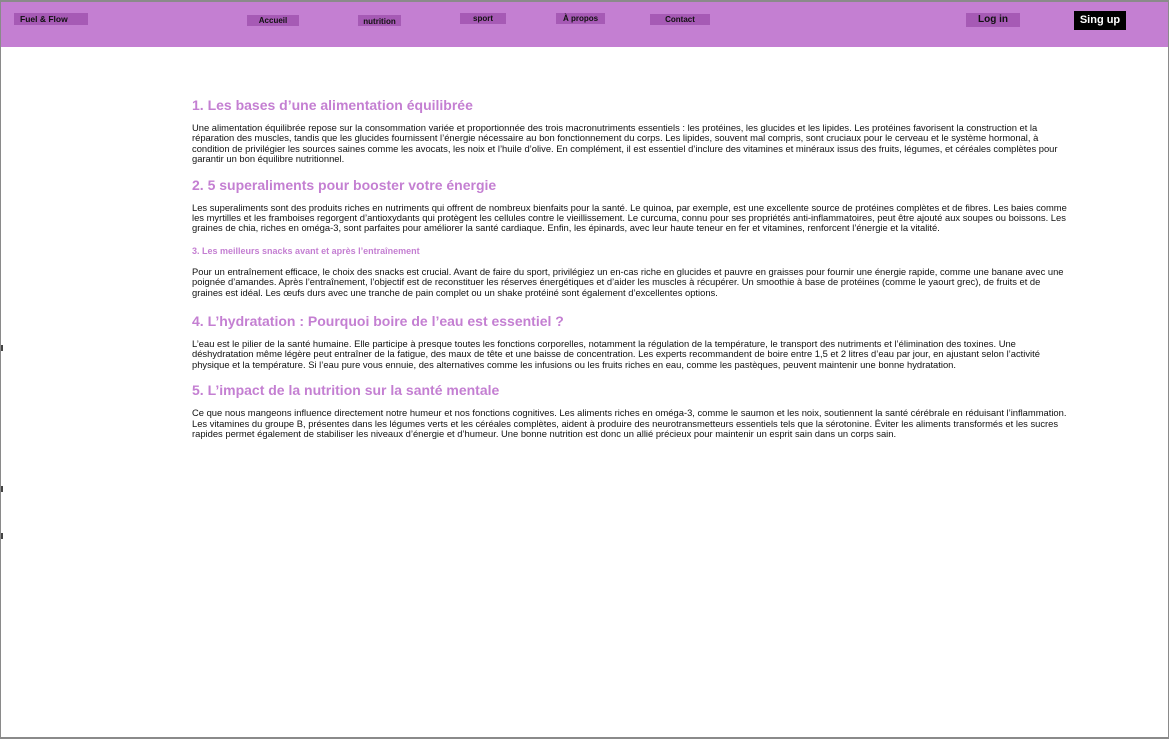 Image resolution: width=1169 pixels, height=739 pixels. What do you see at coordinates (1100, 20) in the screenshot?
I see `signup-button: Sing up` at bounding box center [1100, 20].